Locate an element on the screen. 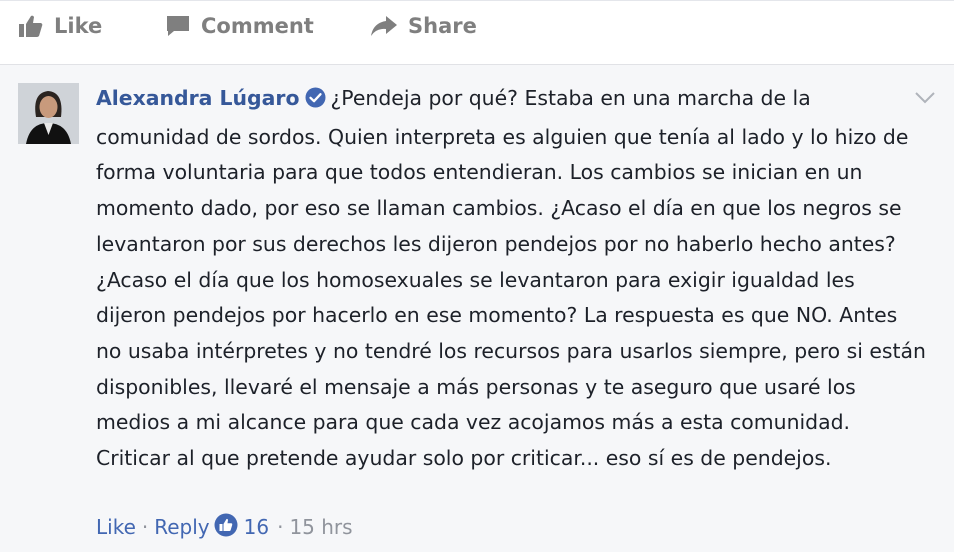 The width and height of the screenshot is (954, 552). thumbs-up-icon is located at coordinates (31, 26).